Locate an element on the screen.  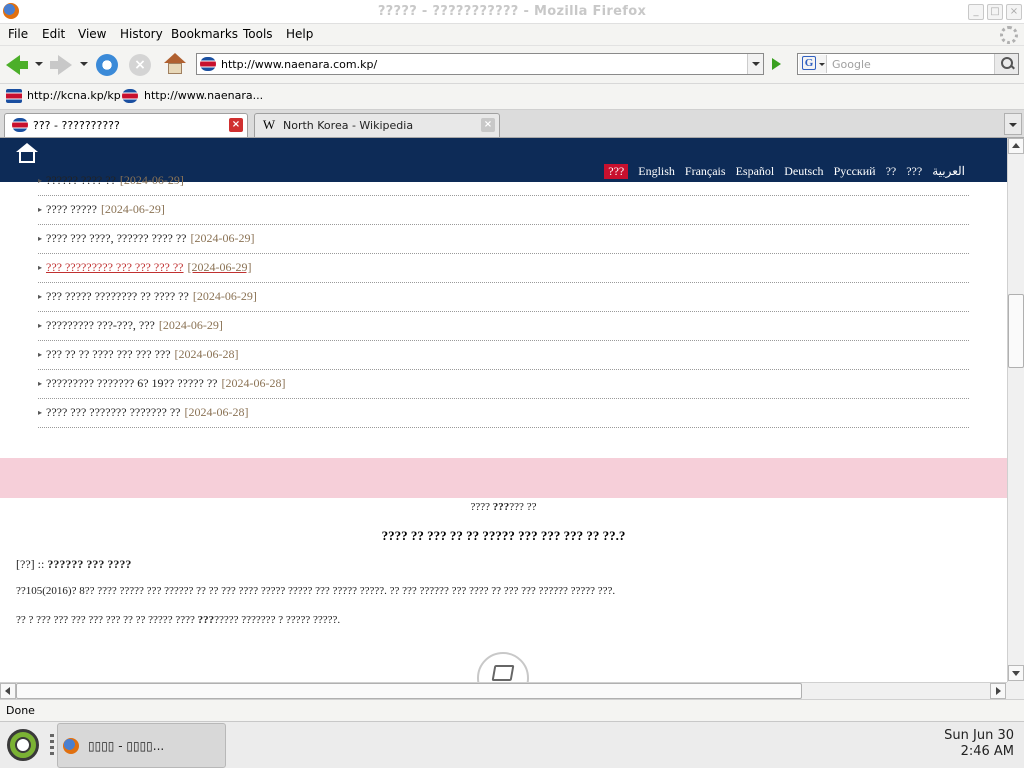
vertical-scrollbar is located at coordinates (1015, 410).